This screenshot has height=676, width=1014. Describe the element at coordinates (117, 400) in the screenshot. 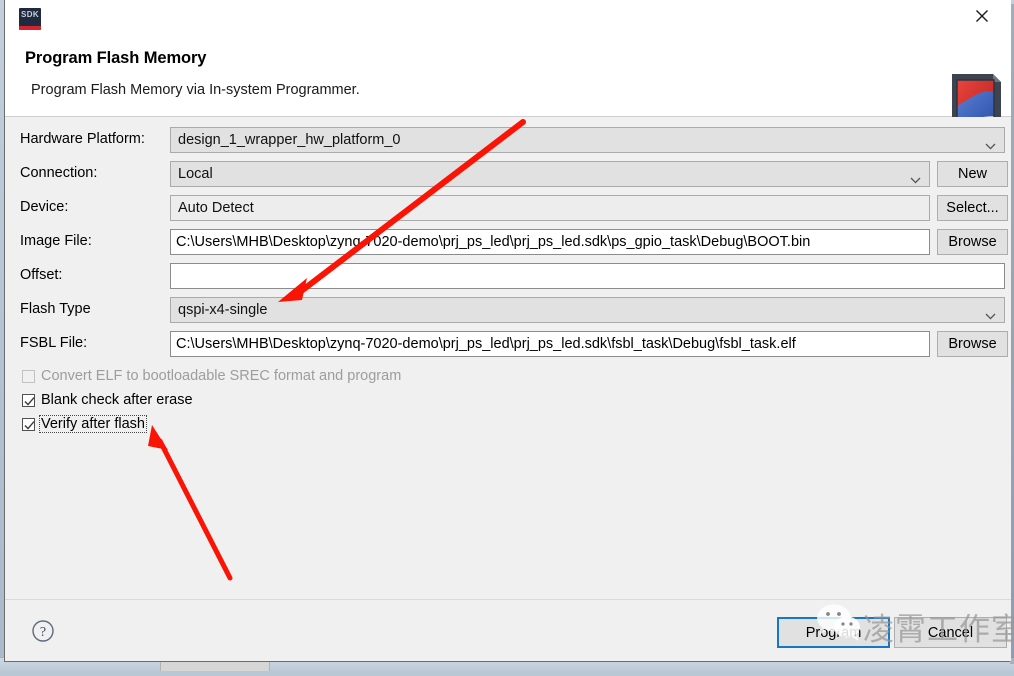

I see `blank-check-label: Blank check after erase` at that location.